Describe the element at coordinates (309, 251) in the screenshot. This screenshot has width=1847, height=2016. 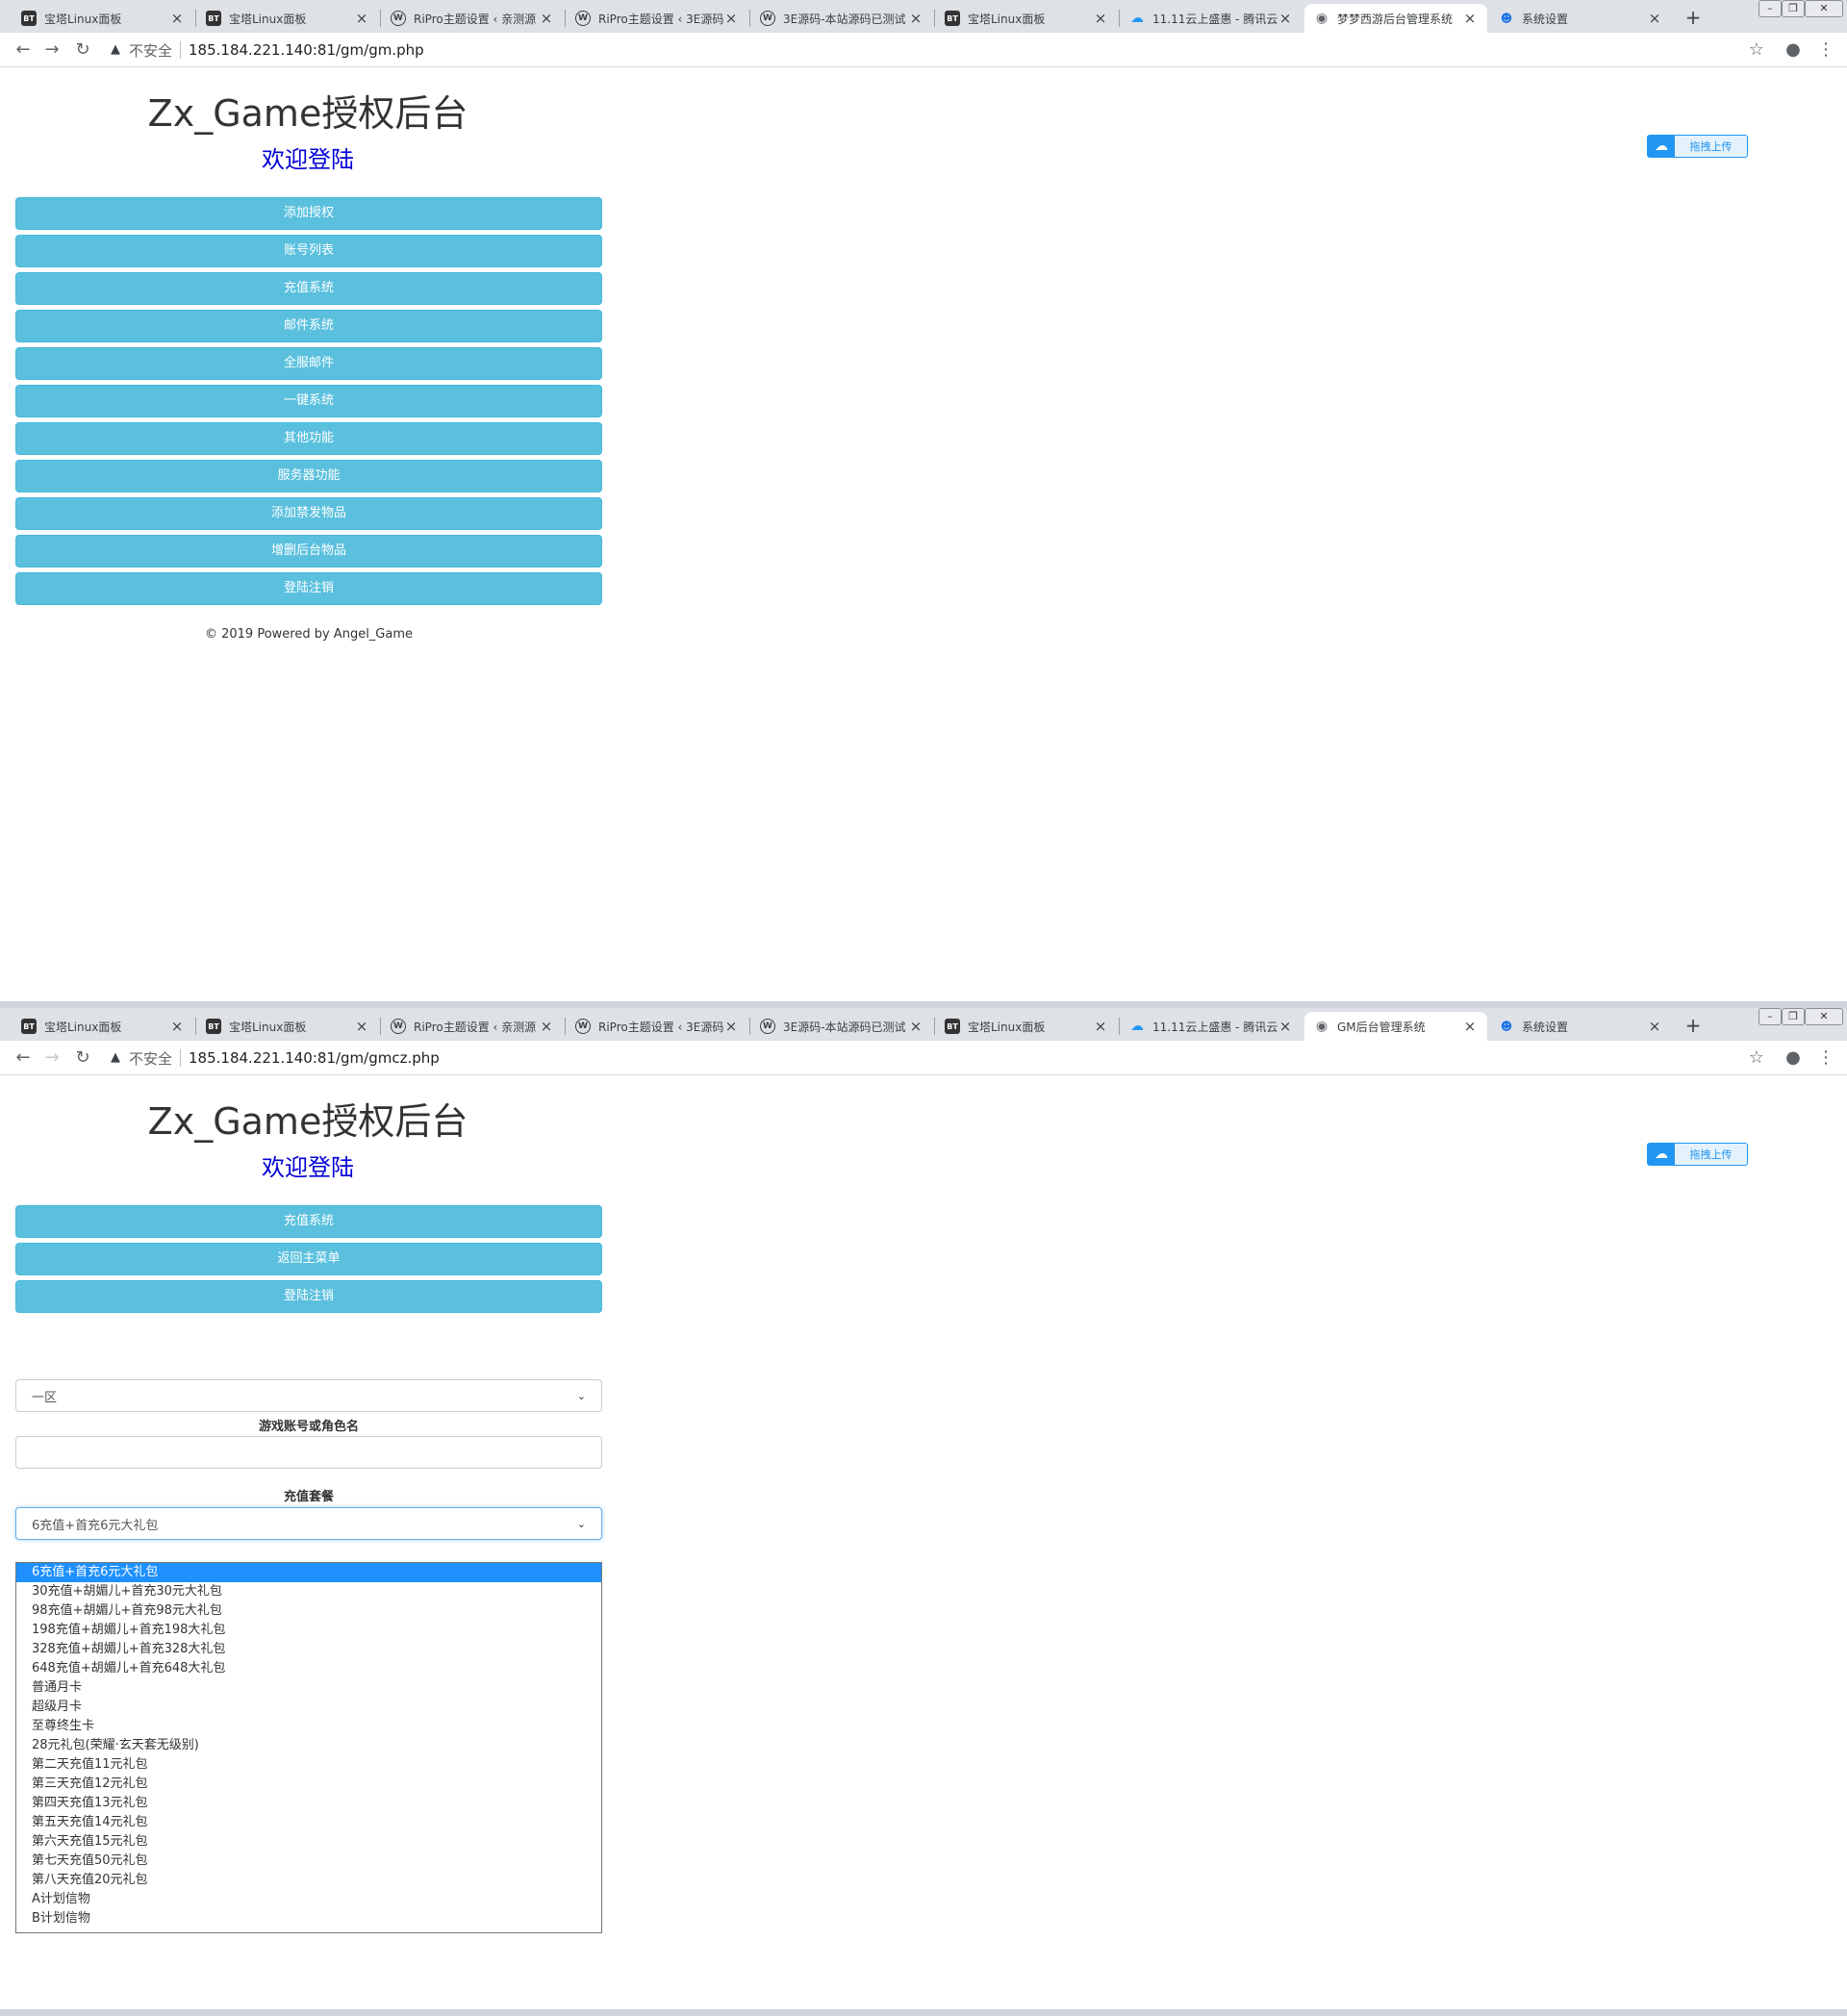
I see `menu-account-list-button: 账号列表` at that location.